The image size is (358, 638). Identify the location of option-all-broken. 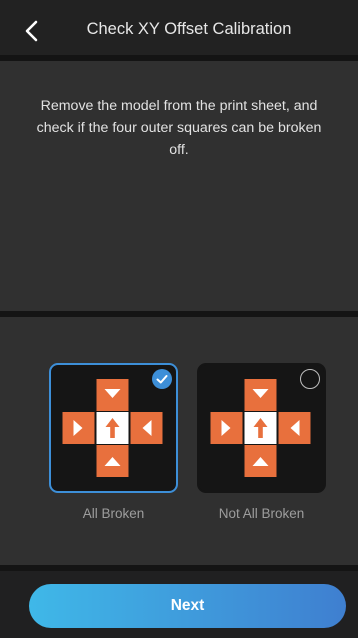
(113, 428).